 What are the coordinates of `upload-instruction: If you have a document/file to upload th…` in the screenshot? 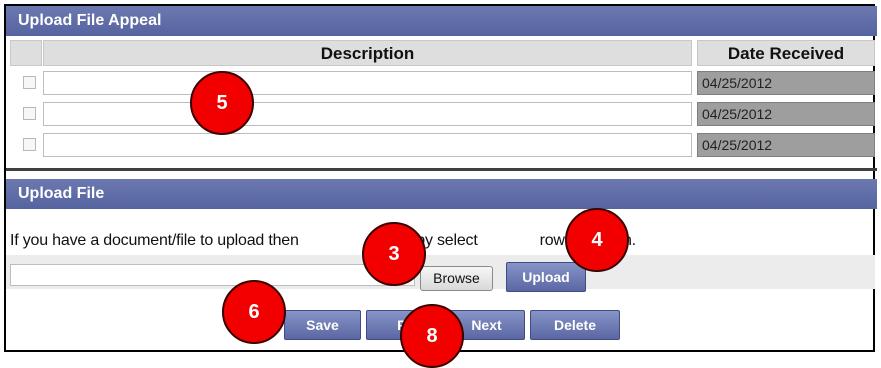 It's located at (323, 241).